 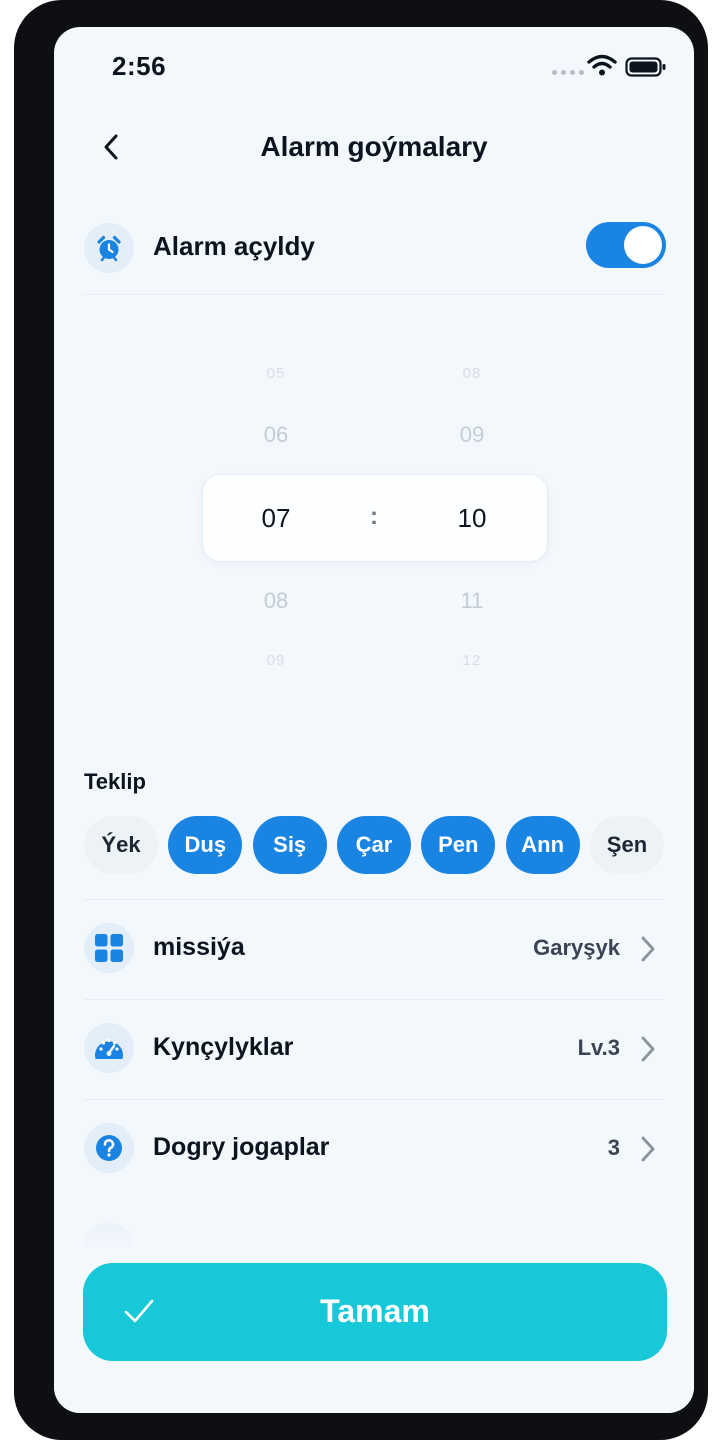 What do you see at coordinates (568, 72) in the screenshot?
I see `signal-icon` at bounding box center [568, 72].